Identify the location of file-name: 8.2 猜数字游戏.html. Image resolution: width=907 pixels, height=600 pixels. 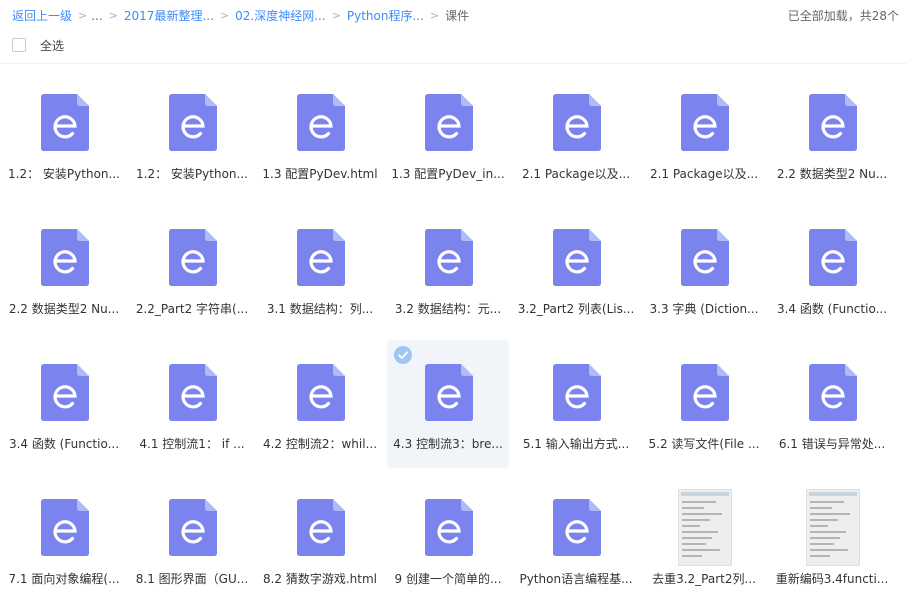
(320, 579).